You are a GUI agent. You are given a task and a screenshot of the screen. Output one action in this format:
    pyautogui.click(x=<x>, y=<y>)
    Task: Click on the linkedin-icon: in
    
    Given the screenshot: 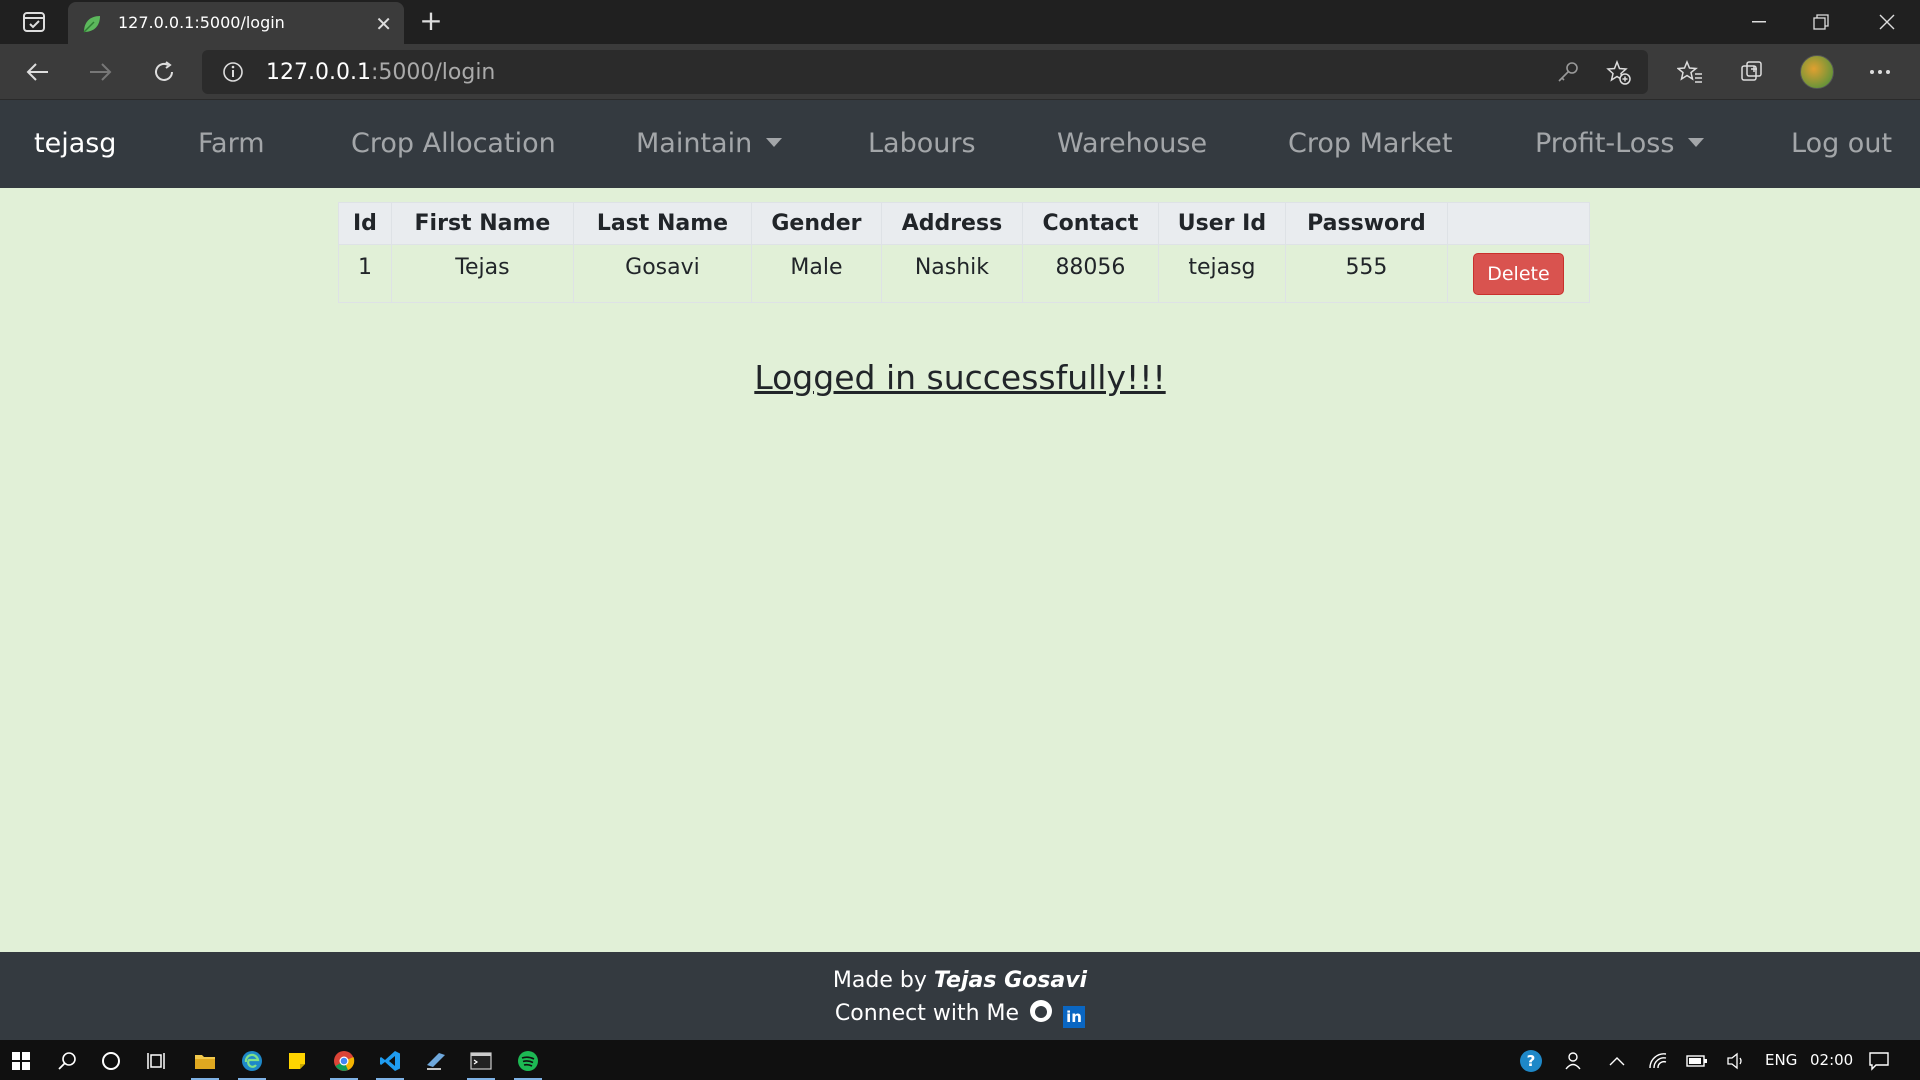 What is the action you would take?
    pyautogui.click(x=1074, y=1017)
    